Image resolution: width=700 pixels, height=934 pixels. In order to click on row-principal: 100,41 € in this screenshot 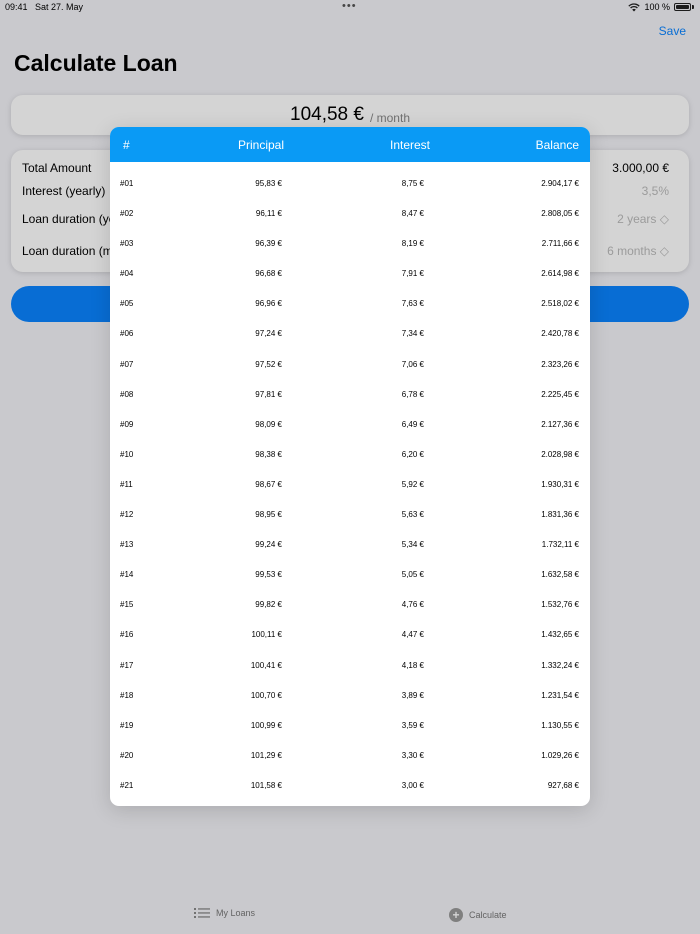, I will do `click(266, 665)`.